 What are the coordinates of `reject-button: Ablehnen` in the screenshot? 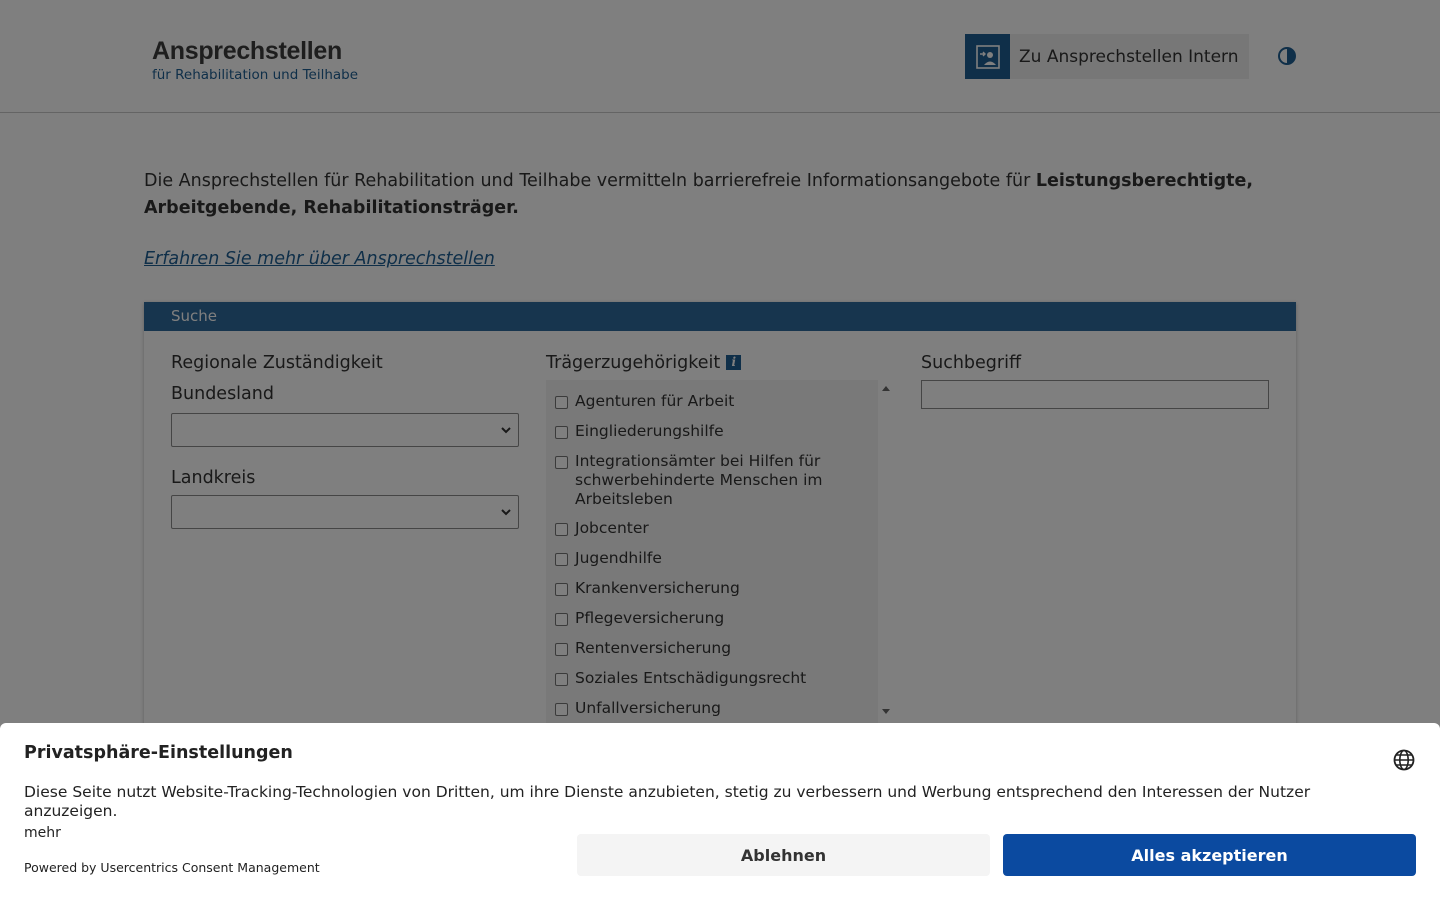 It's located at (783, 855).